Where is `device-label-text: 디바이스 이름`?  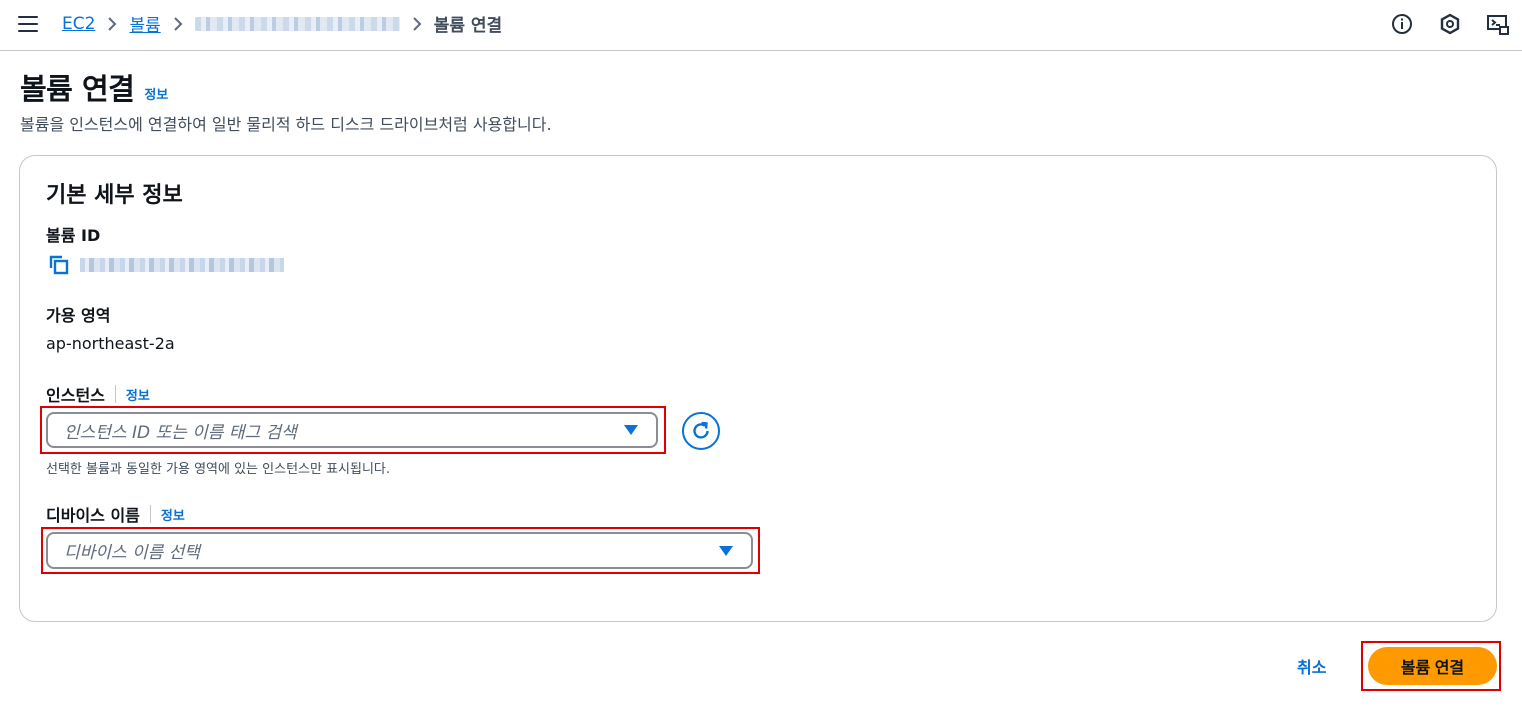 device-label-text: 디바이스 이름 is located at coordinates (93, 515).